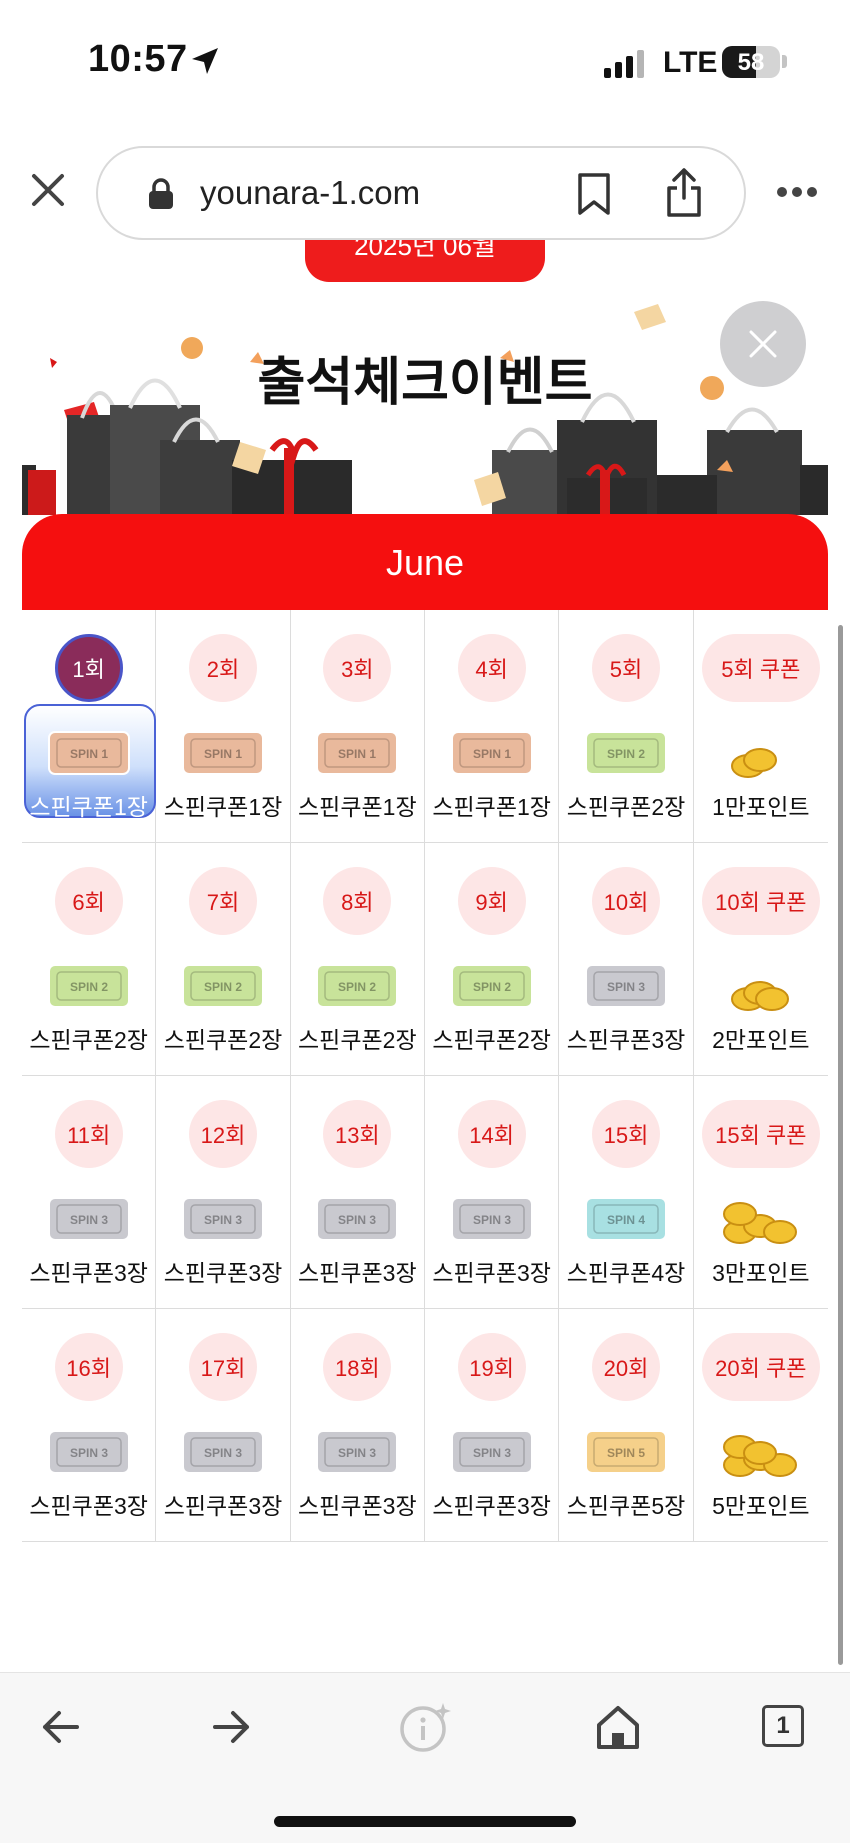  Describe the element at coordinates (626, 726) in the screenshot. I see `reward-cell: 5회 SPIN 2 스핀쿠폰2장` at that location.